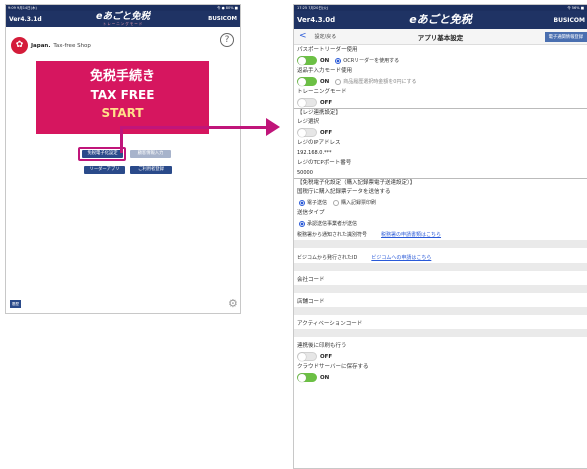 This screenshot has width=587, height=469. I want to click on japan-taxfree-brand: ✿ Japan. Tax-free Shop, so click(51, 45).